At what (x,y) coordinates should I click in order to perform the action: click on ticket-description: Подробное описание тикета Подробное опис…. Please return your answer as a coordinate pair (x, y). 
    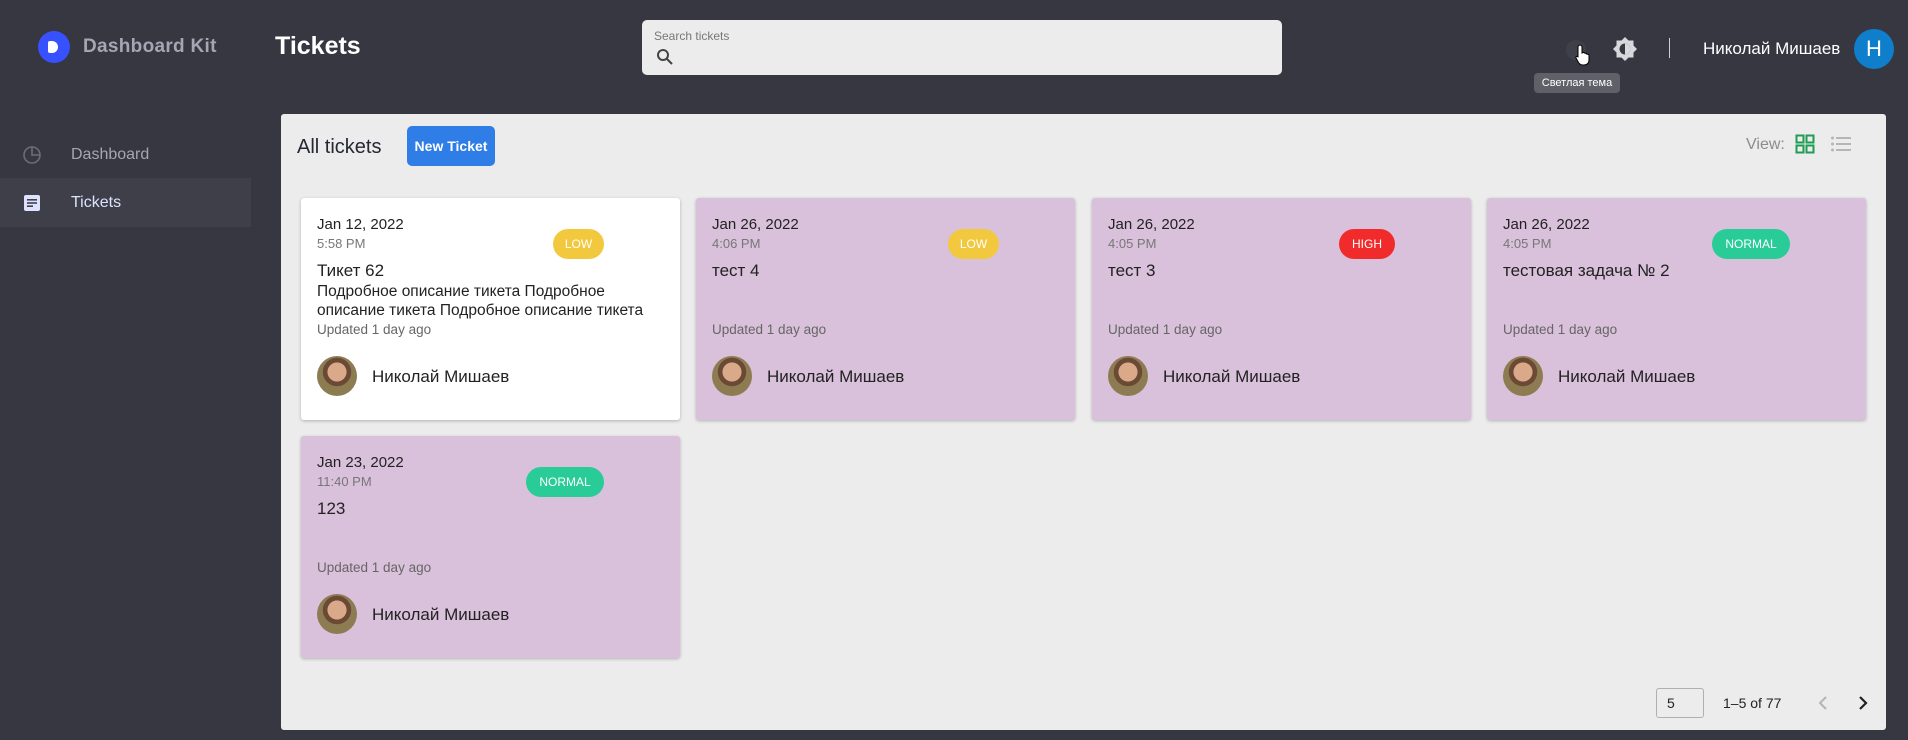
    Looking at the image, I should click on (480, 301).